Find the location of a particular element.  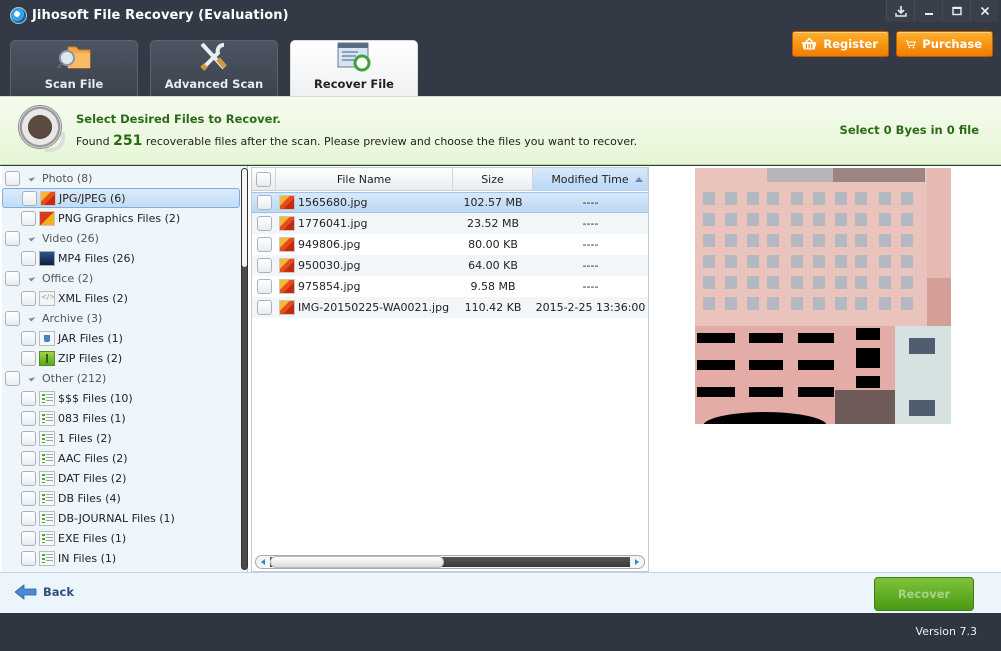

tree-item: DB-JOURNAL Files (1) is located at coordinates (121, 518).